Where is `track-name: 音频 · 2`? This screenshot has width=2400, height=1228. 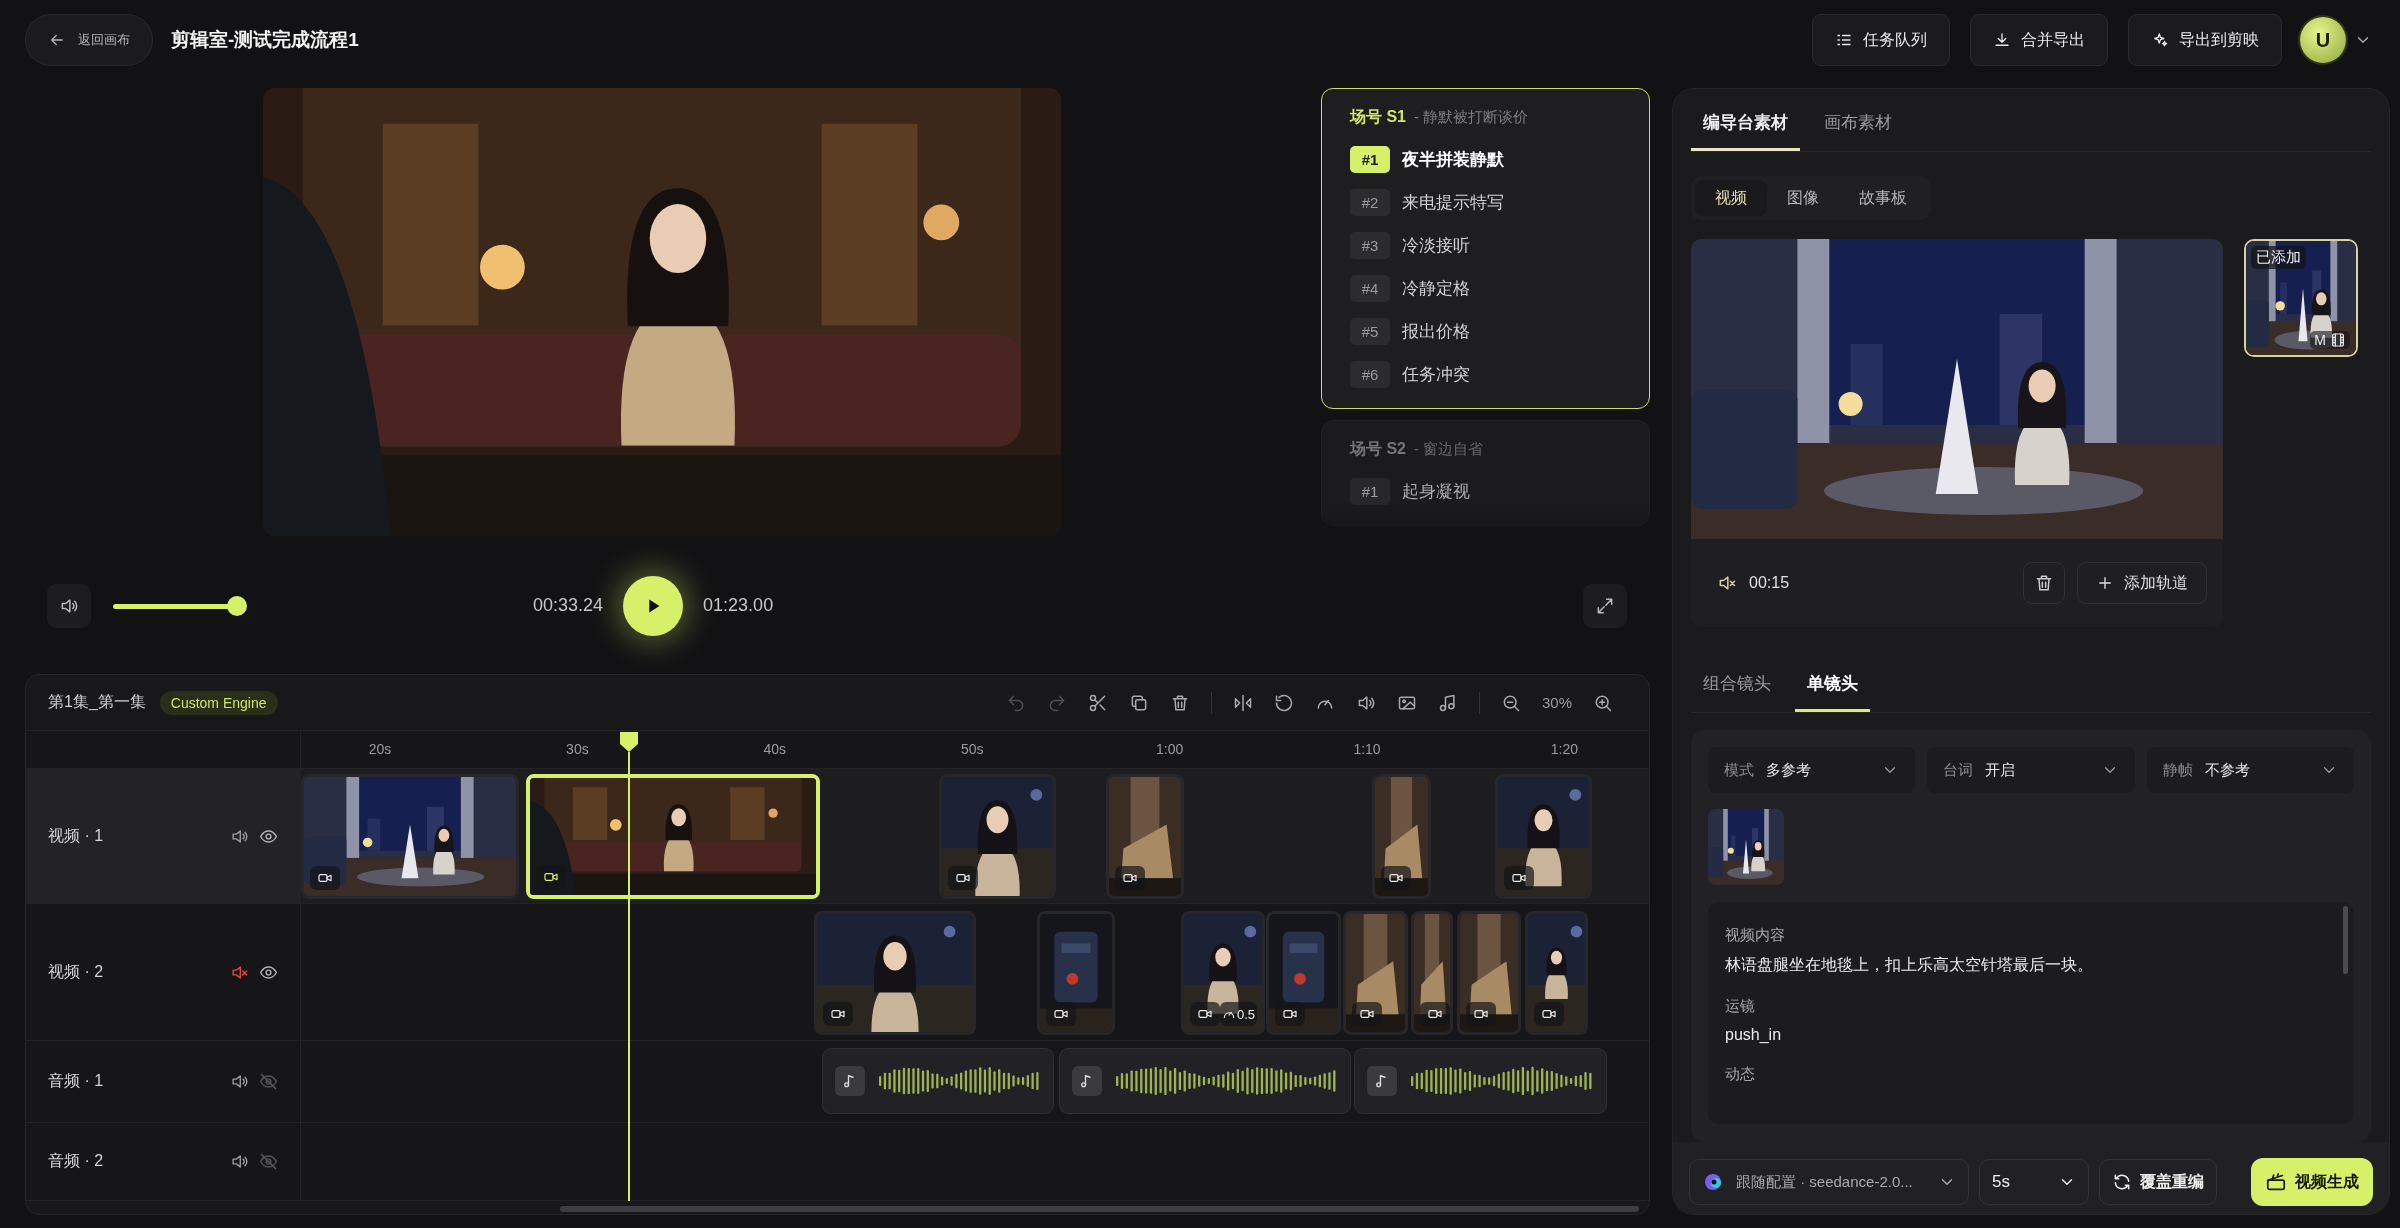
track-name: 音频 · 2 is located at coordinates (76, 1161).